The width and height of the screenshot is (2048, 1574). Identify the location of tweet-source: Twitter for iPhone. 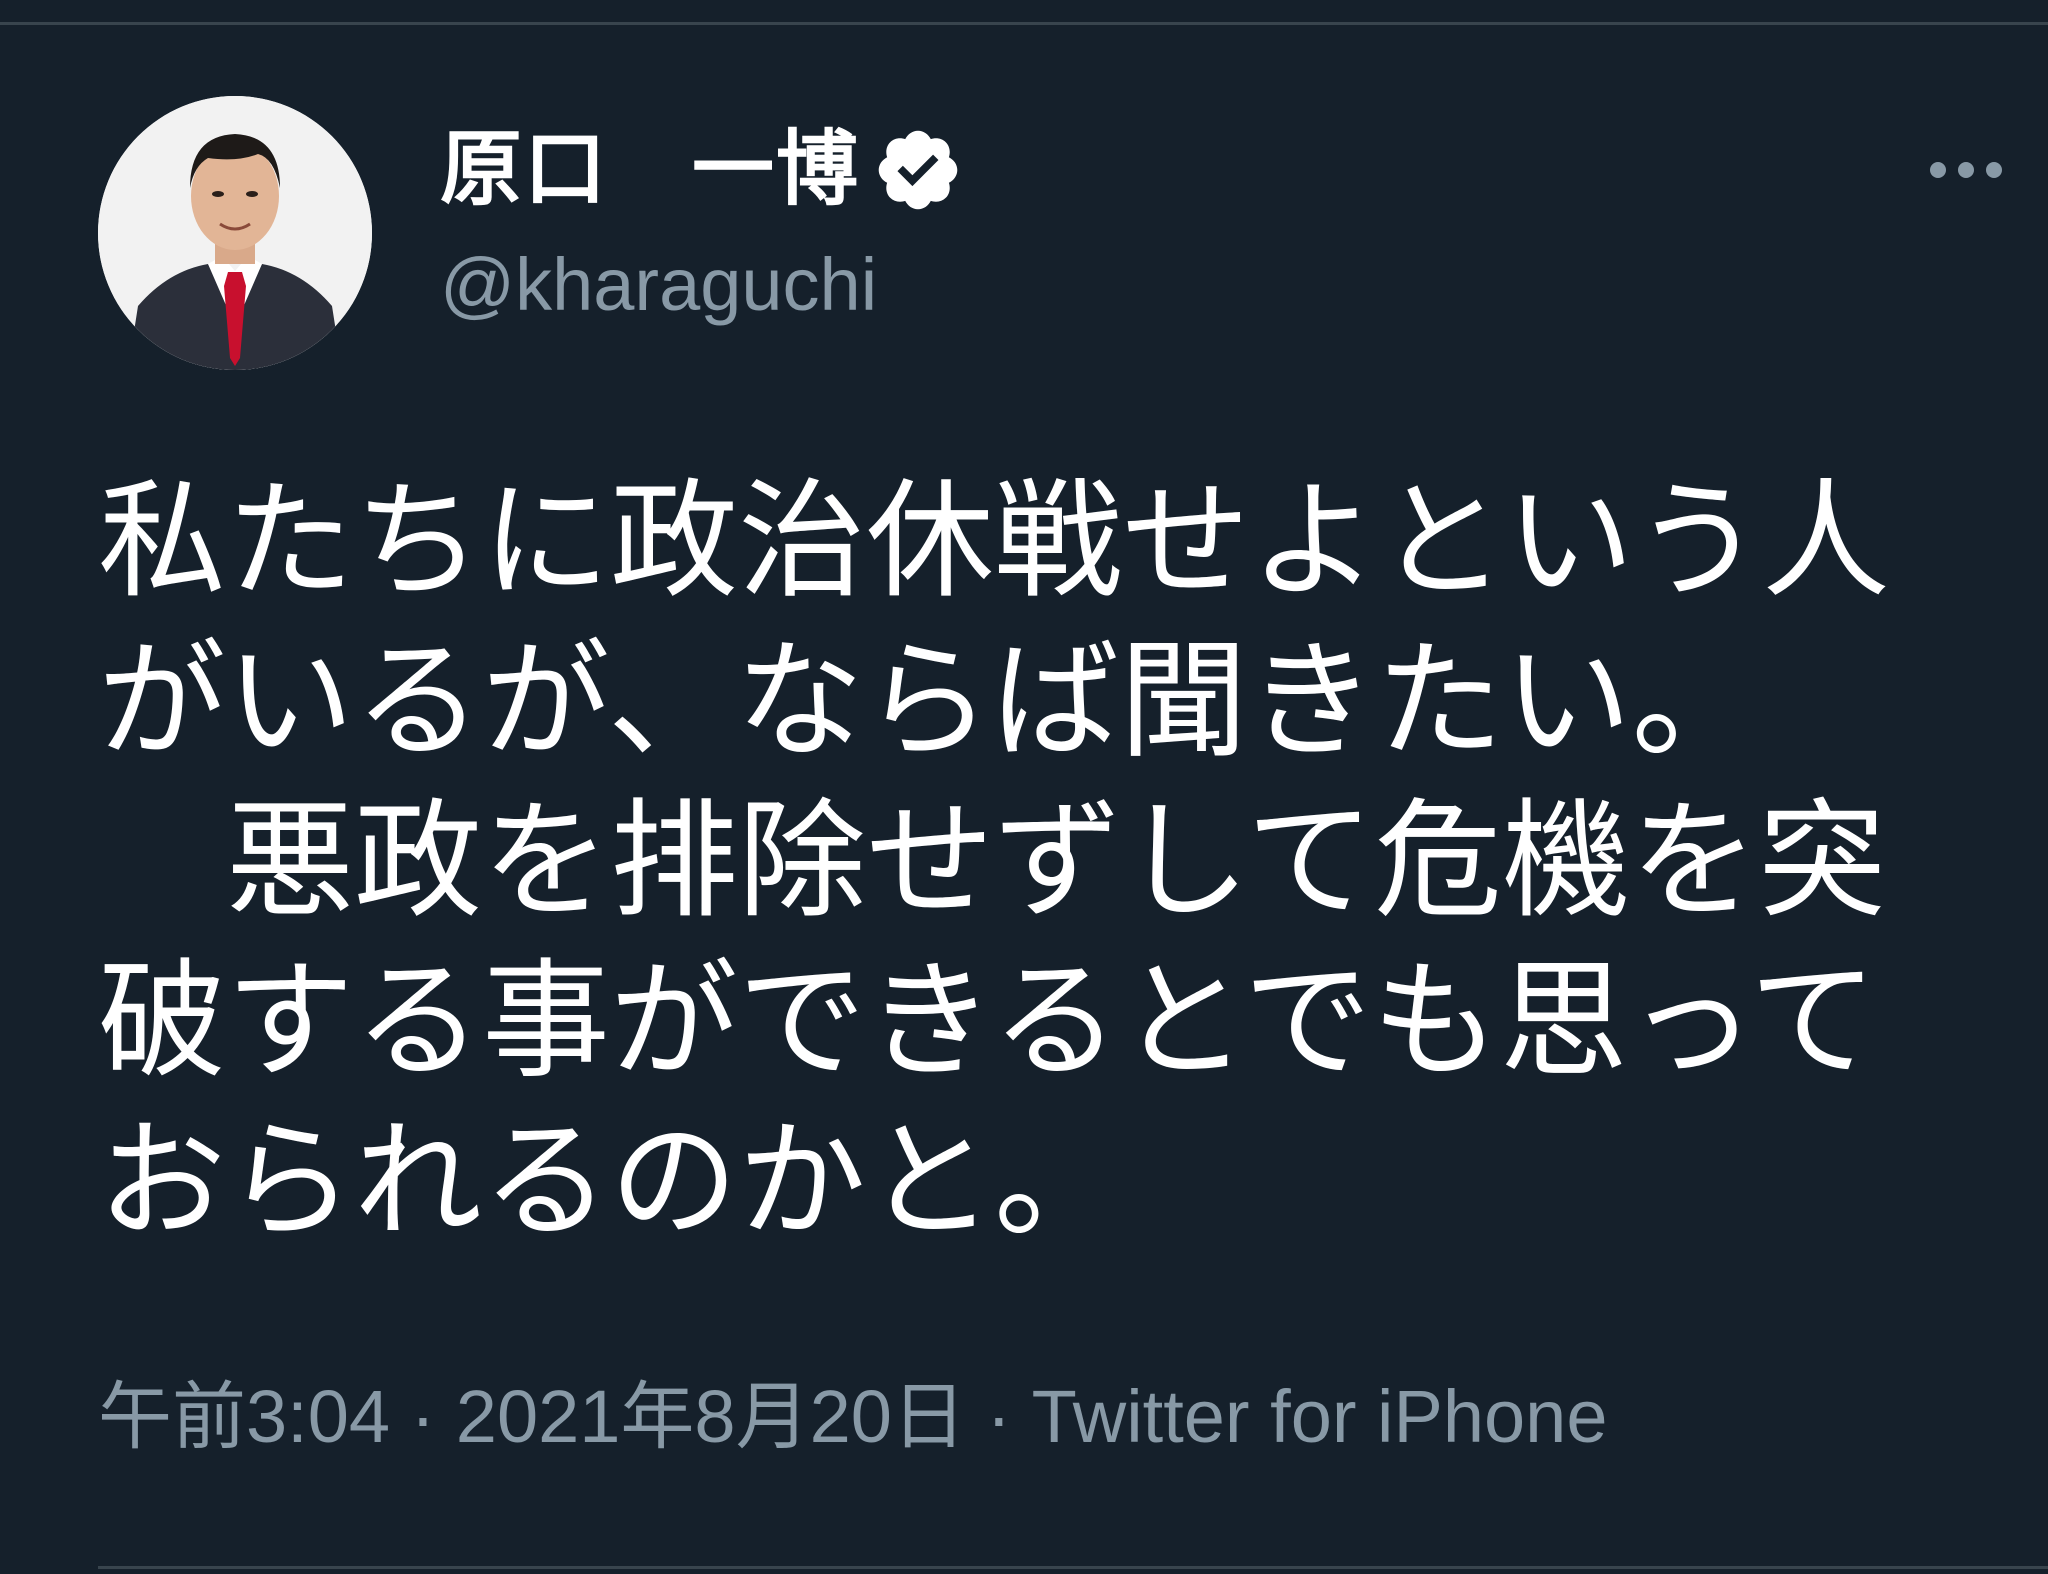
(1320, 1416).